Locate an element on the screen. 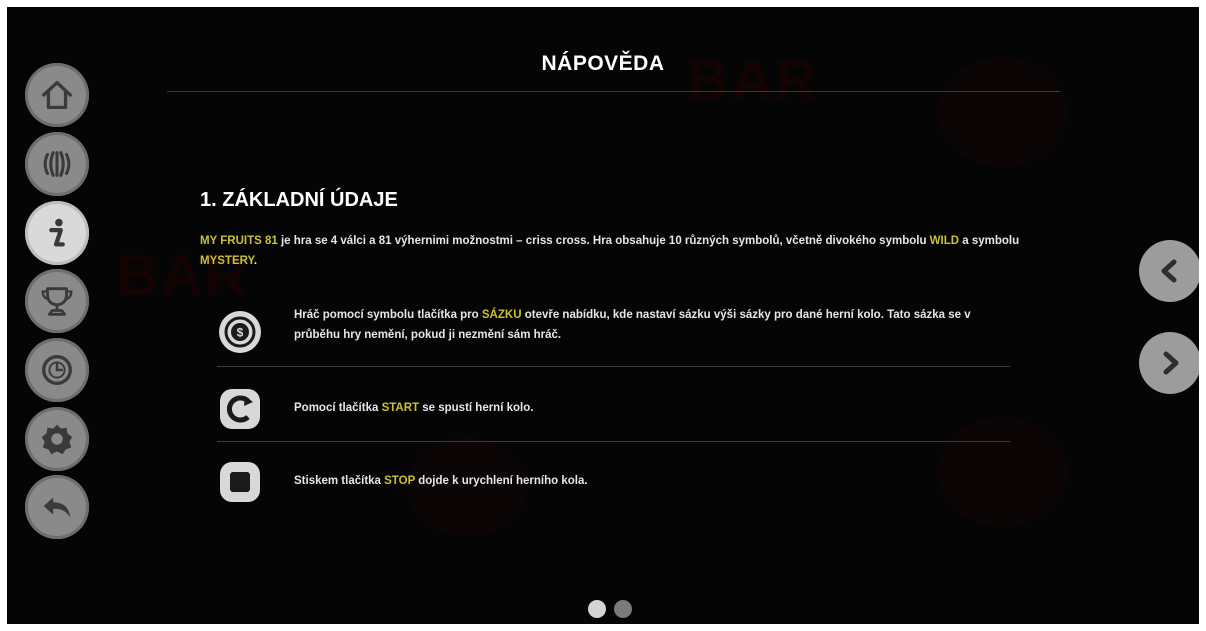  start-keyword: START is located at coordinates (400, 408).